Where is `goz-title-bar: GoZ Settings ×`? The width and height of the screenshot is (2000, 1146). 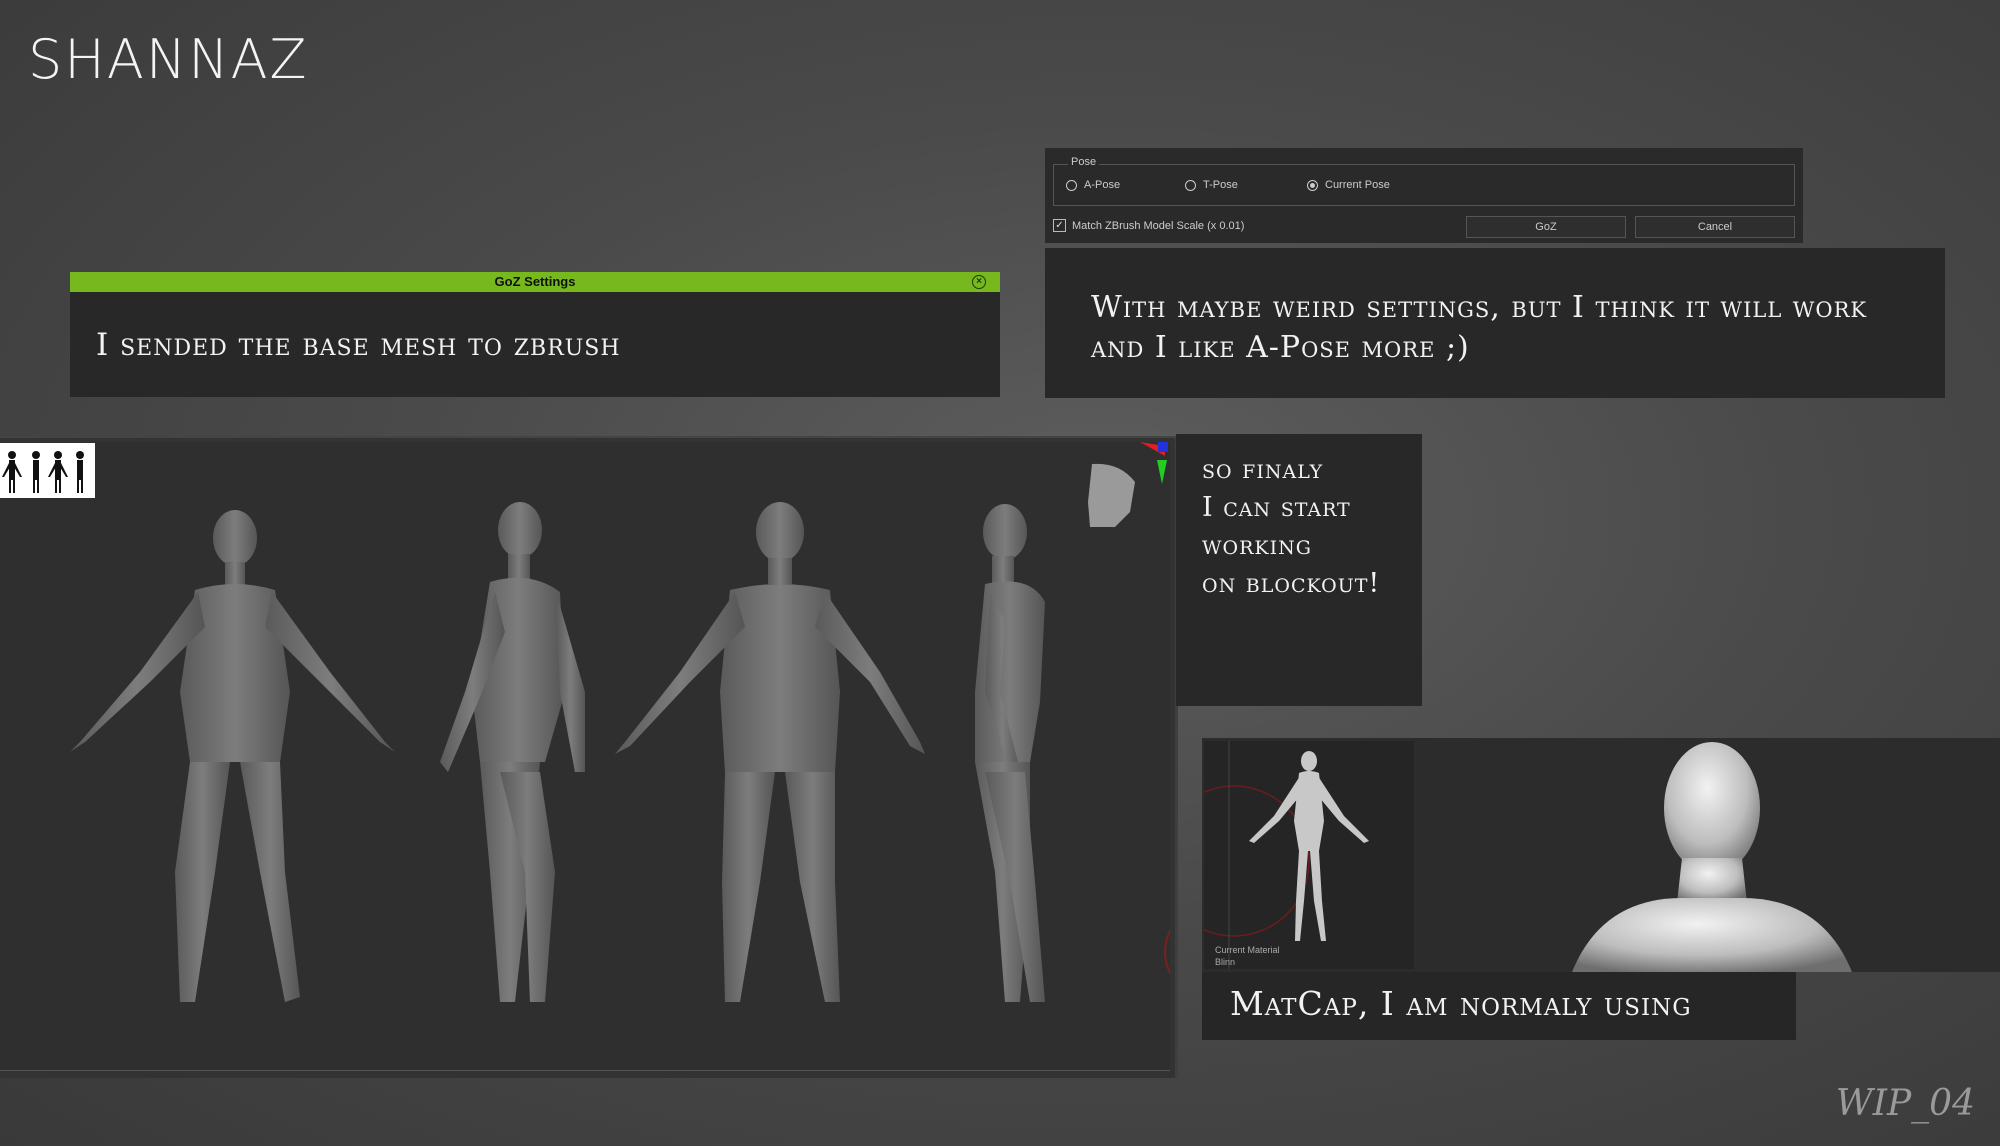
goz-title-bar: GoZ Settings × is located at coordinates (535, 282).